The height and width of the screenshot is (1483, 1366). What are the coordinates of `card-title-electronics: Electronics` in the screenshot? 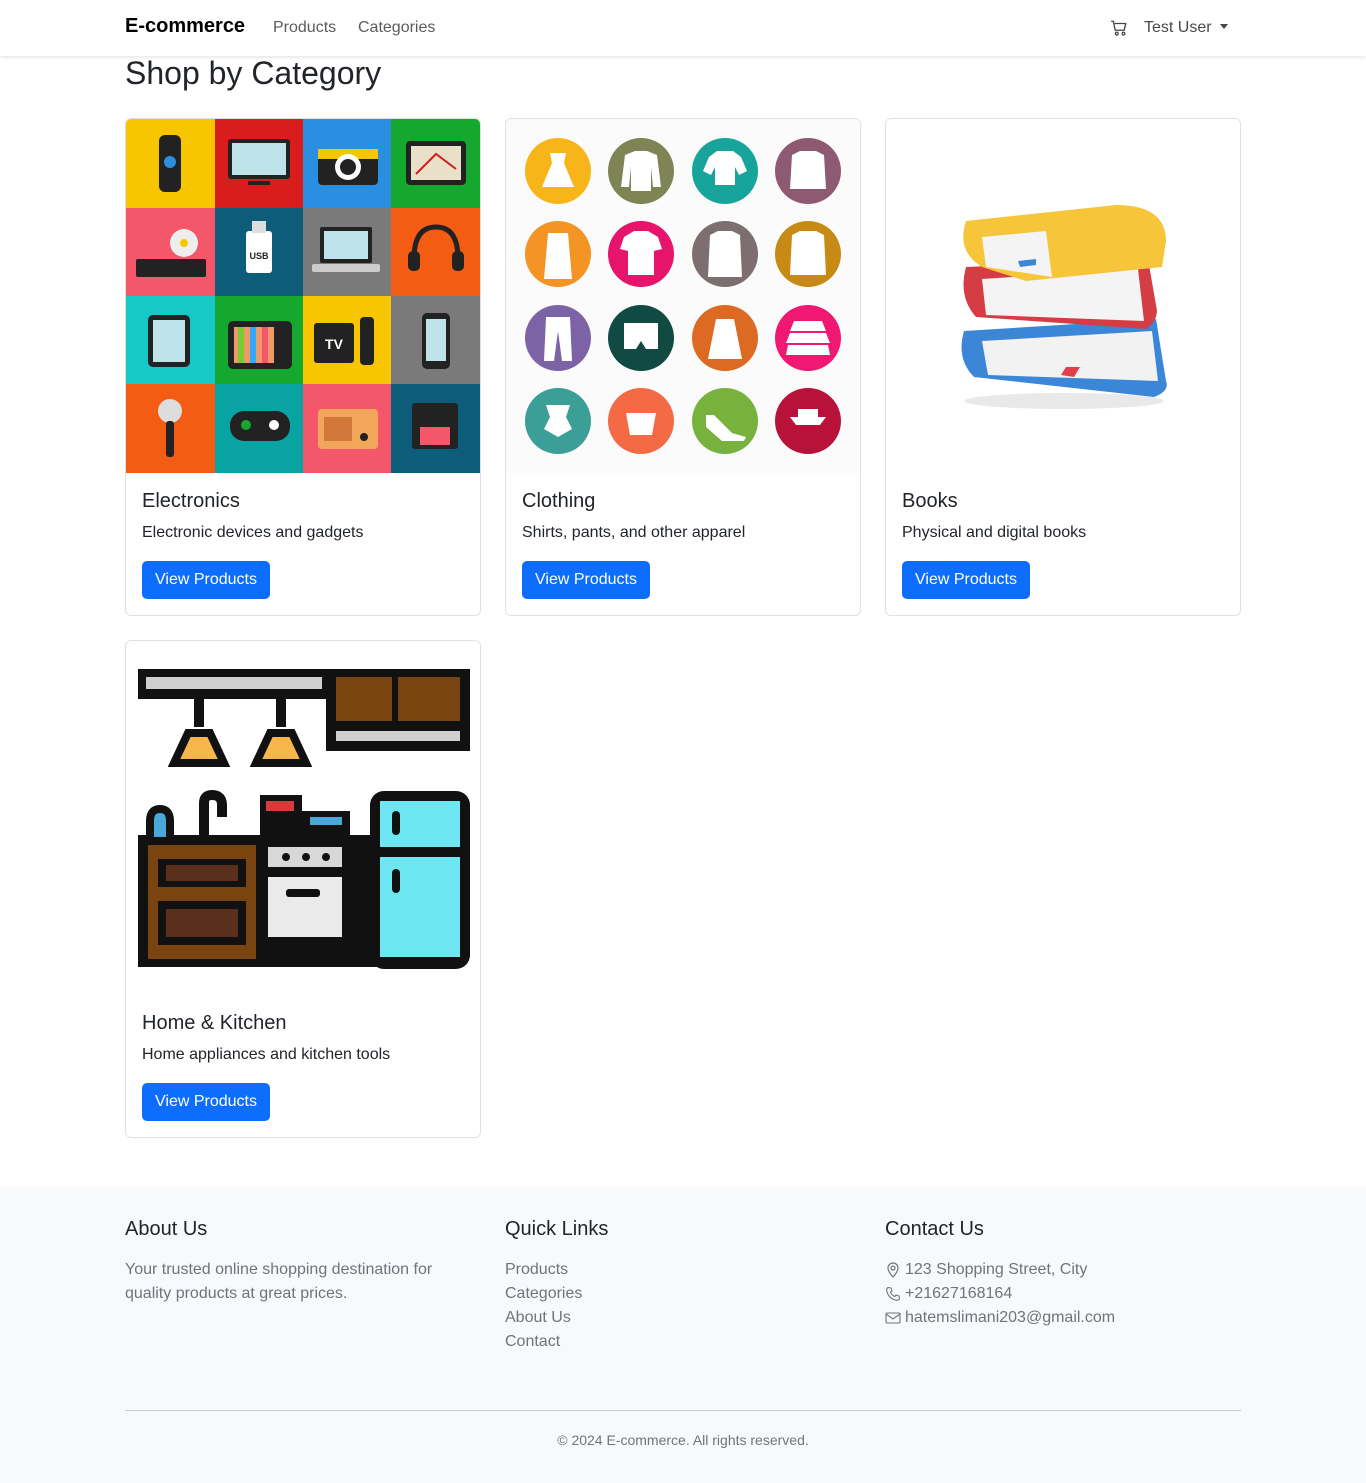 It's located at (191, 501).